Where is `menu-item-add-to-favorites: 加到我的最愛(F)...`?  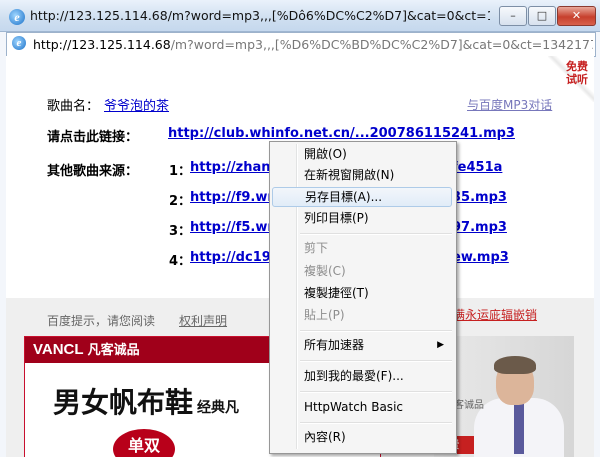
menu-item-add-to-favorites: 加到我的最愛(F)... is located at coordinates (362, 376).